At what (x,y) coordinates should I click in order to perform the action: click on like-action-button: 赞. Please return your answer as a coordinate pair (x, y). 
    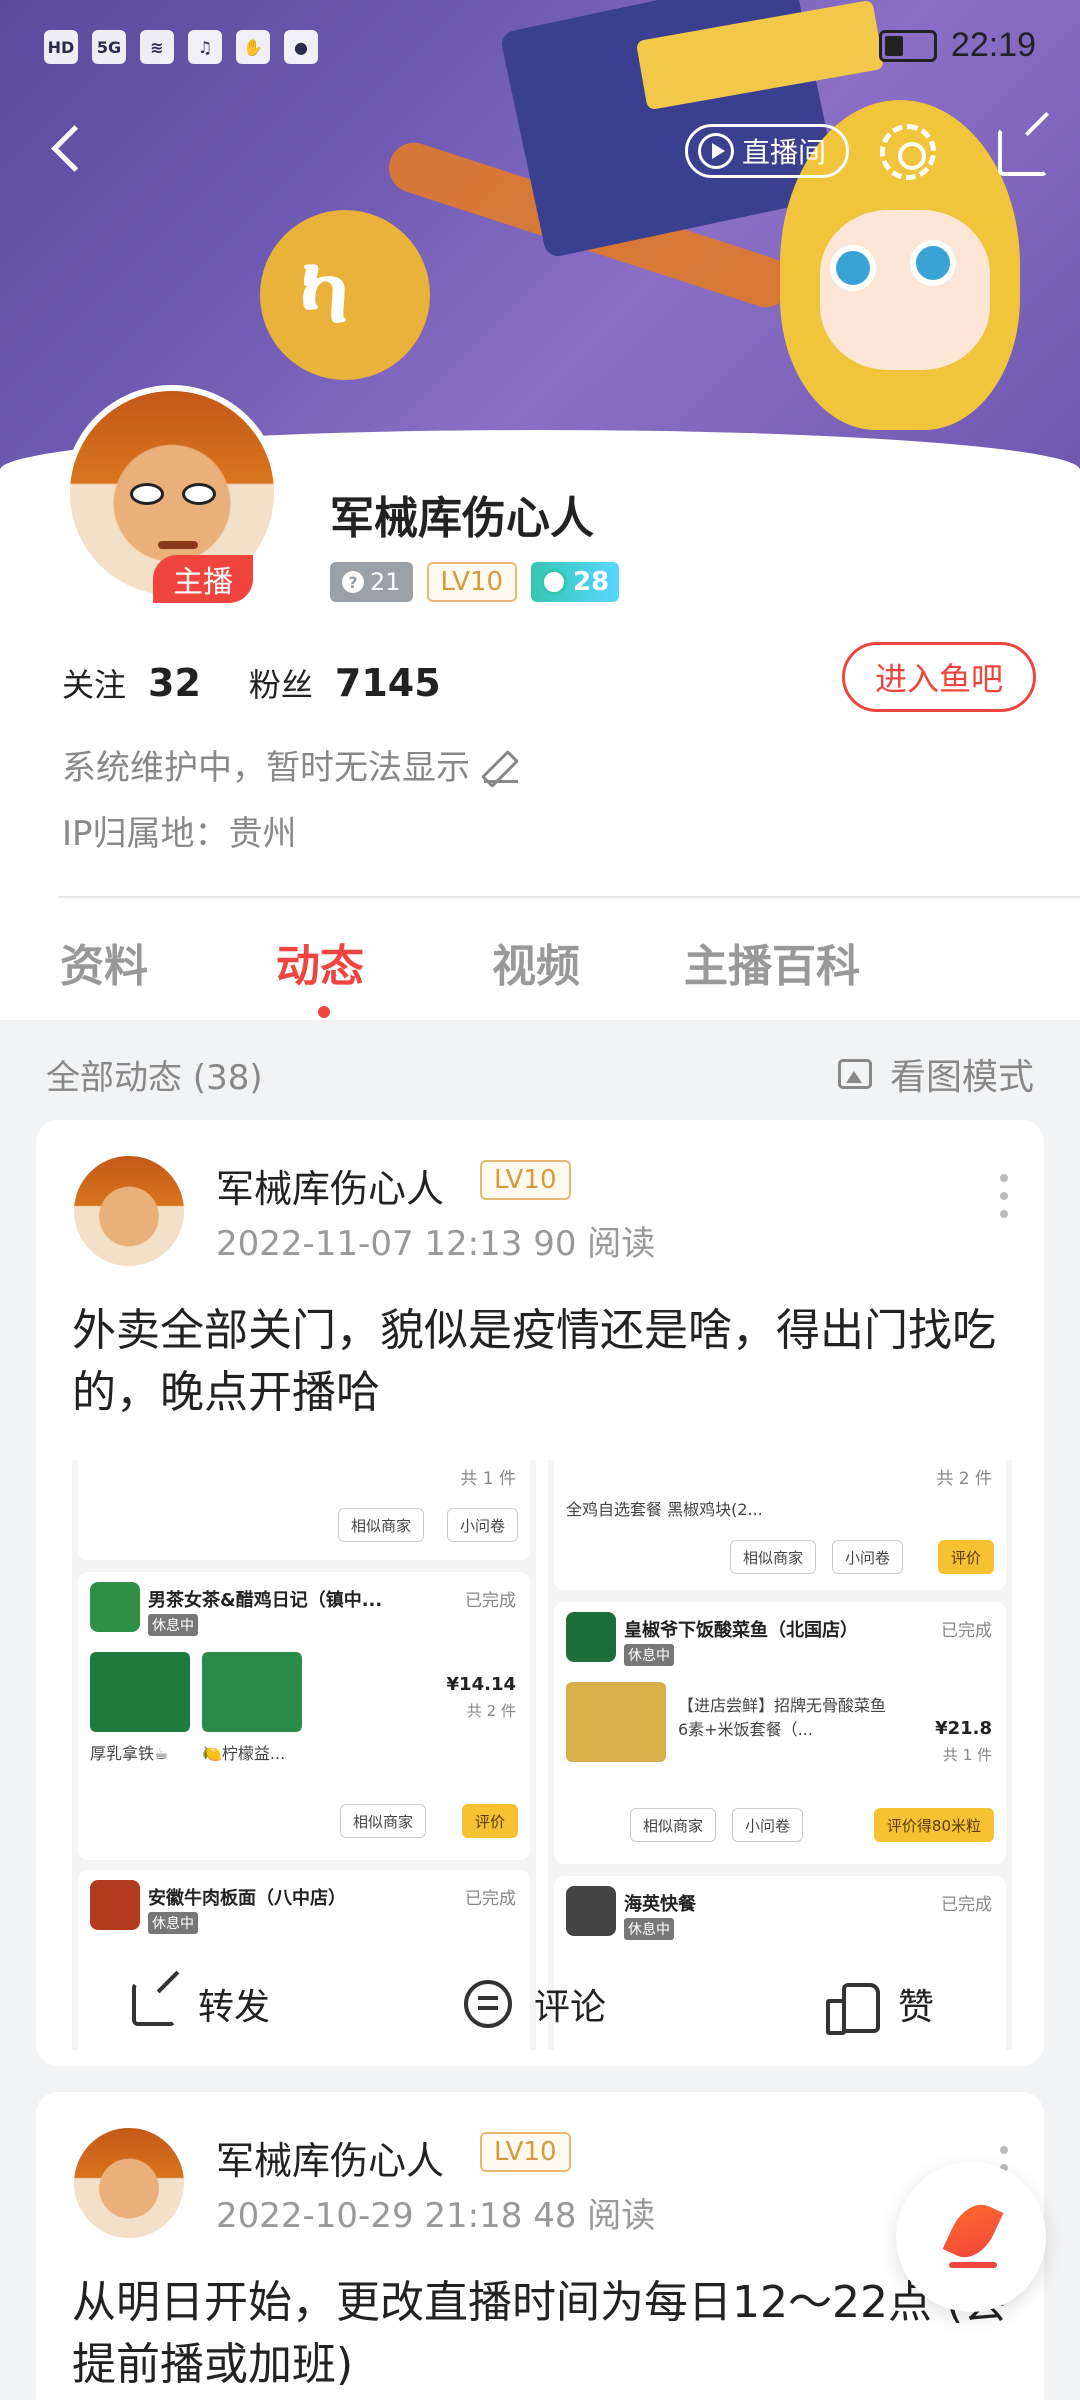
    Looking at the image, I should click on (880, 2006).